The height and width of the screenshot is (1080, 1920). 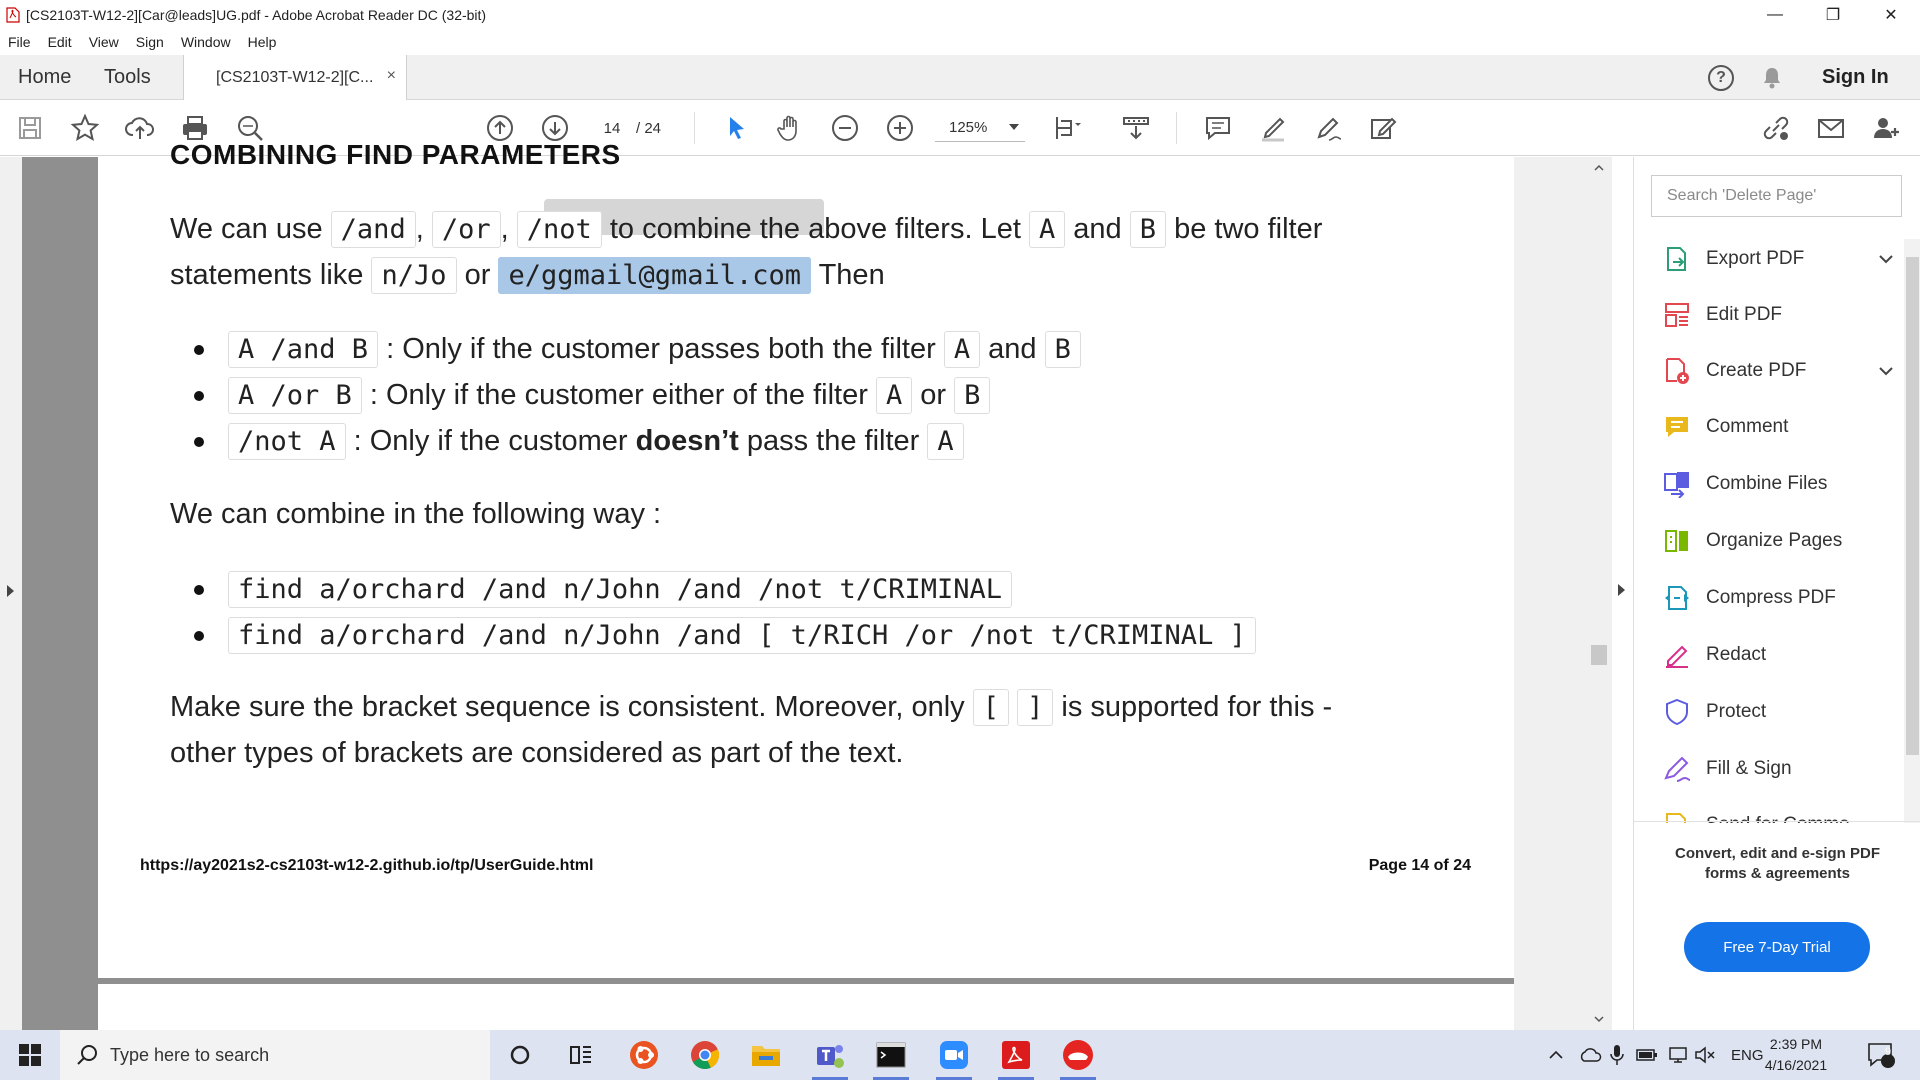 What do you see at coordinates (1782, 259) in the screenshot?
I see `tool-export-pdf: Export PDF` at bounding box center [1782, 259].